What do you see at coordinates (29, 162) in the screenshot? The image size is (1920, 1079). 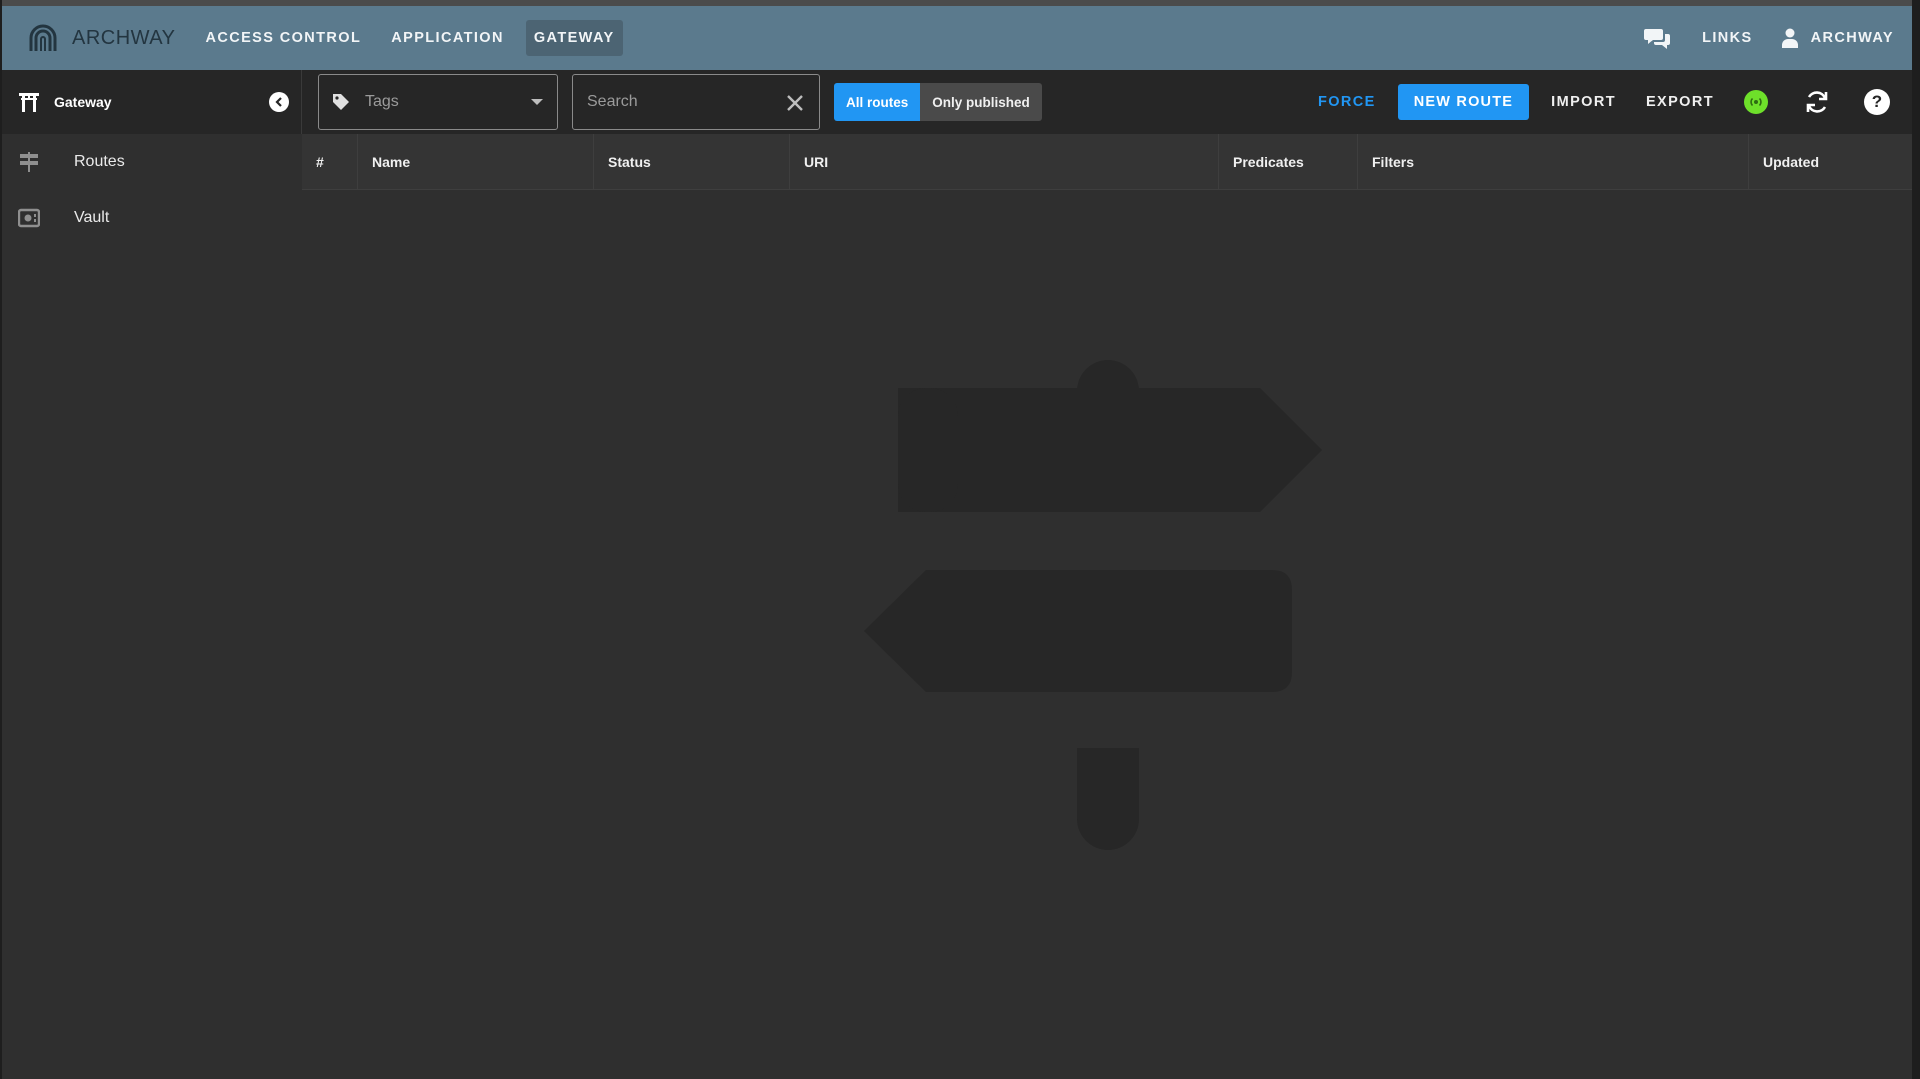 I see `routes-icon` at bounding box center [29, 162].